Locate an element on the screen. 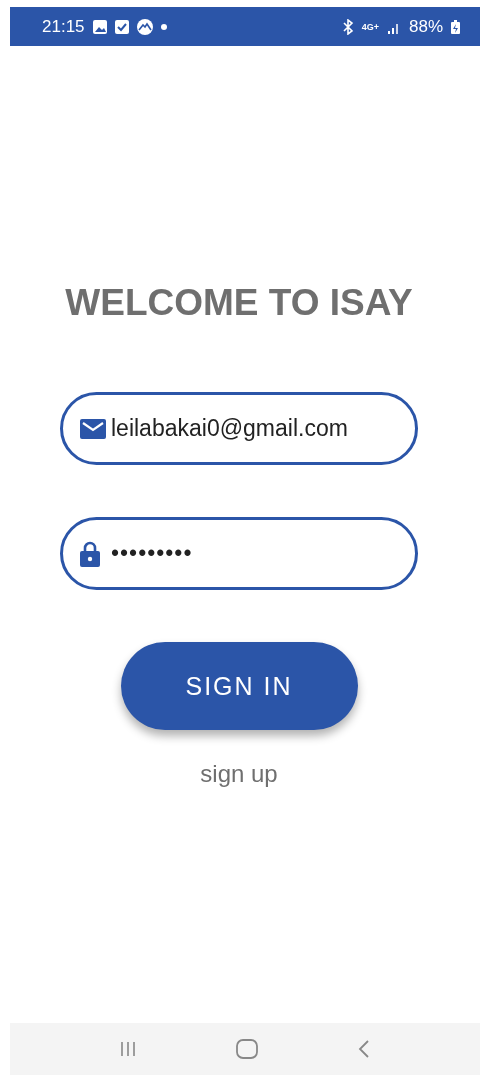 Image resolution: width=480 pixels, height=1075 pixels. battery-charging-icon is located at coordinates (455, 26).